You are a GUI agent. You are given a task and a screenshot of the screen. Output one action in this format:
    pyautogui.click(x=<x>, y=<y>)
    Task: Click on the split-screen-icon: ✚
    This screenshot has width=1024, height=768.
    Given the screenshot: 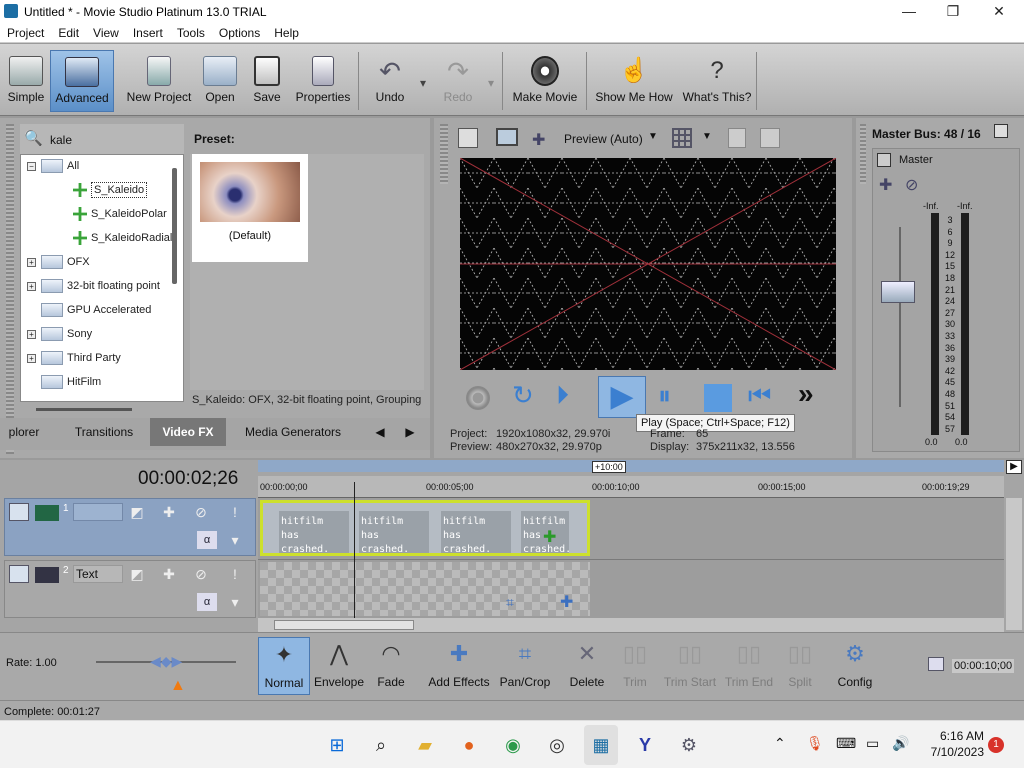 What is the action you would take?
    pyautogui.click(x=538, y=140)
    